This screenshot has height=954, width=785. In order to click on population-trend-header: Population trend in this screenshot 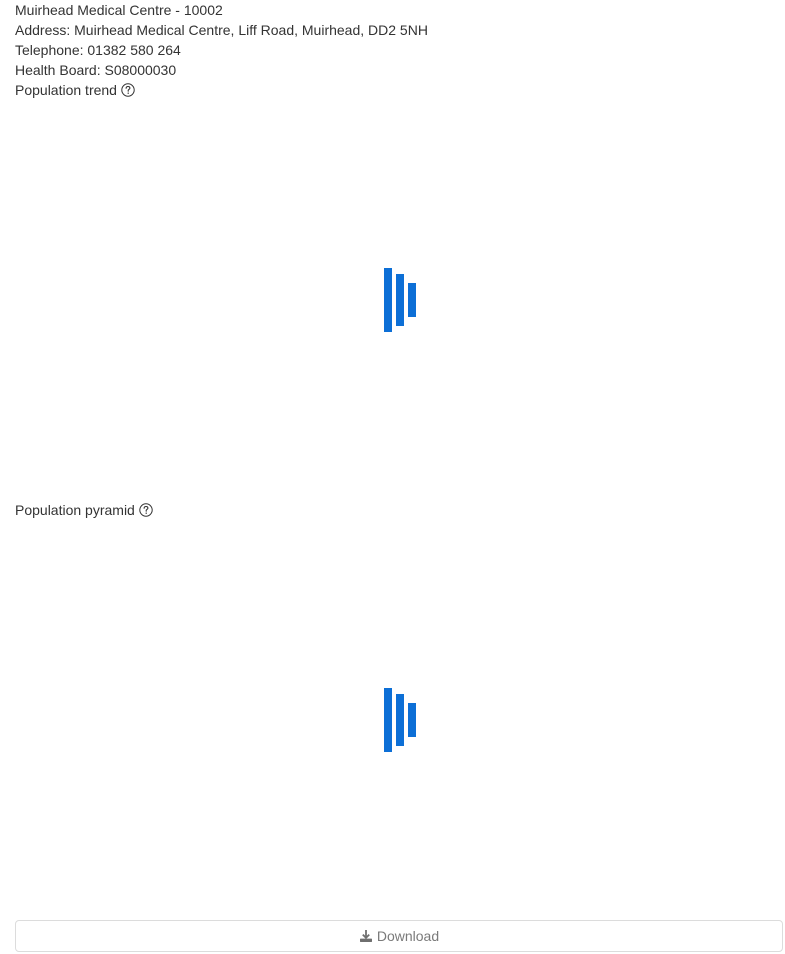, I will do `click(75, 90)`.